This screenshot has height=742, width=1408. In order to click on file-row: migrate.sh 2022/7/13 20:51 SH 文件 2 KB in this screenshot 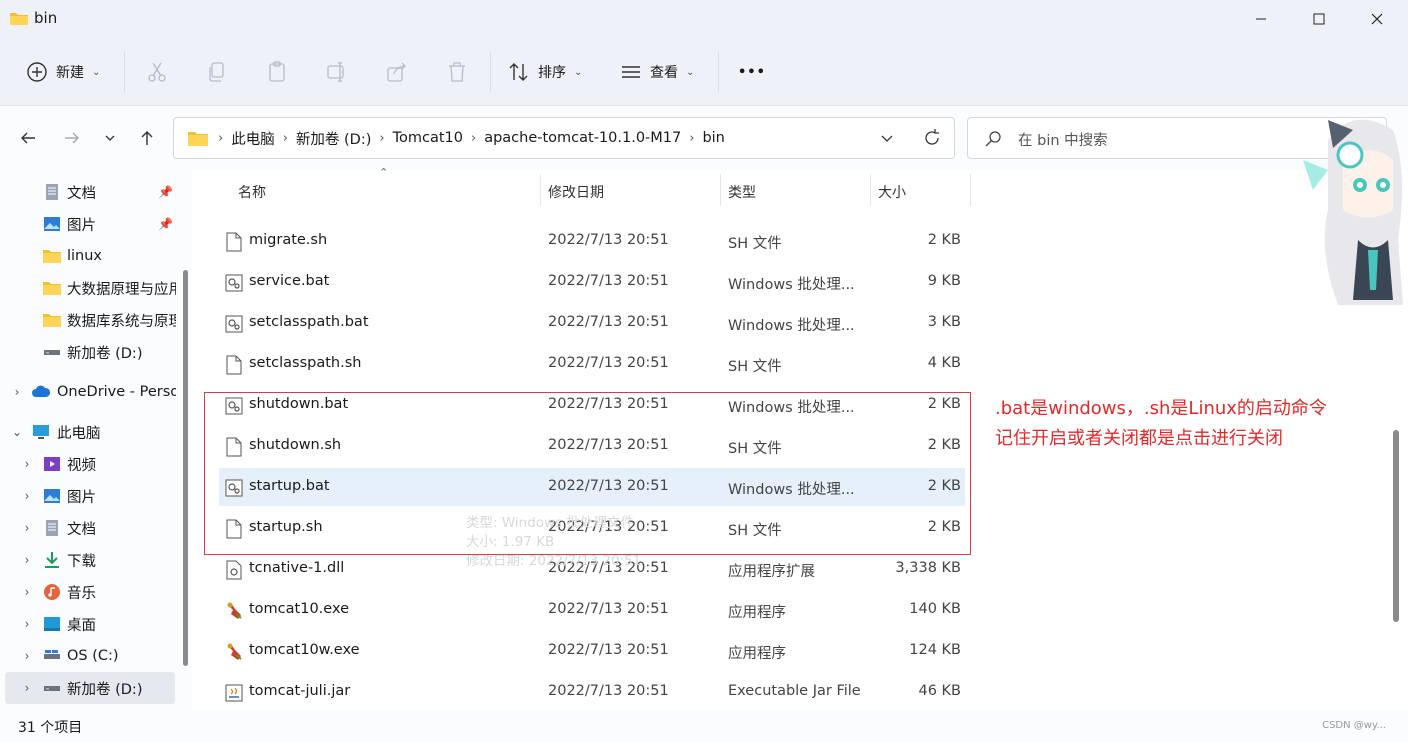, I will do `click(592, 241)`.